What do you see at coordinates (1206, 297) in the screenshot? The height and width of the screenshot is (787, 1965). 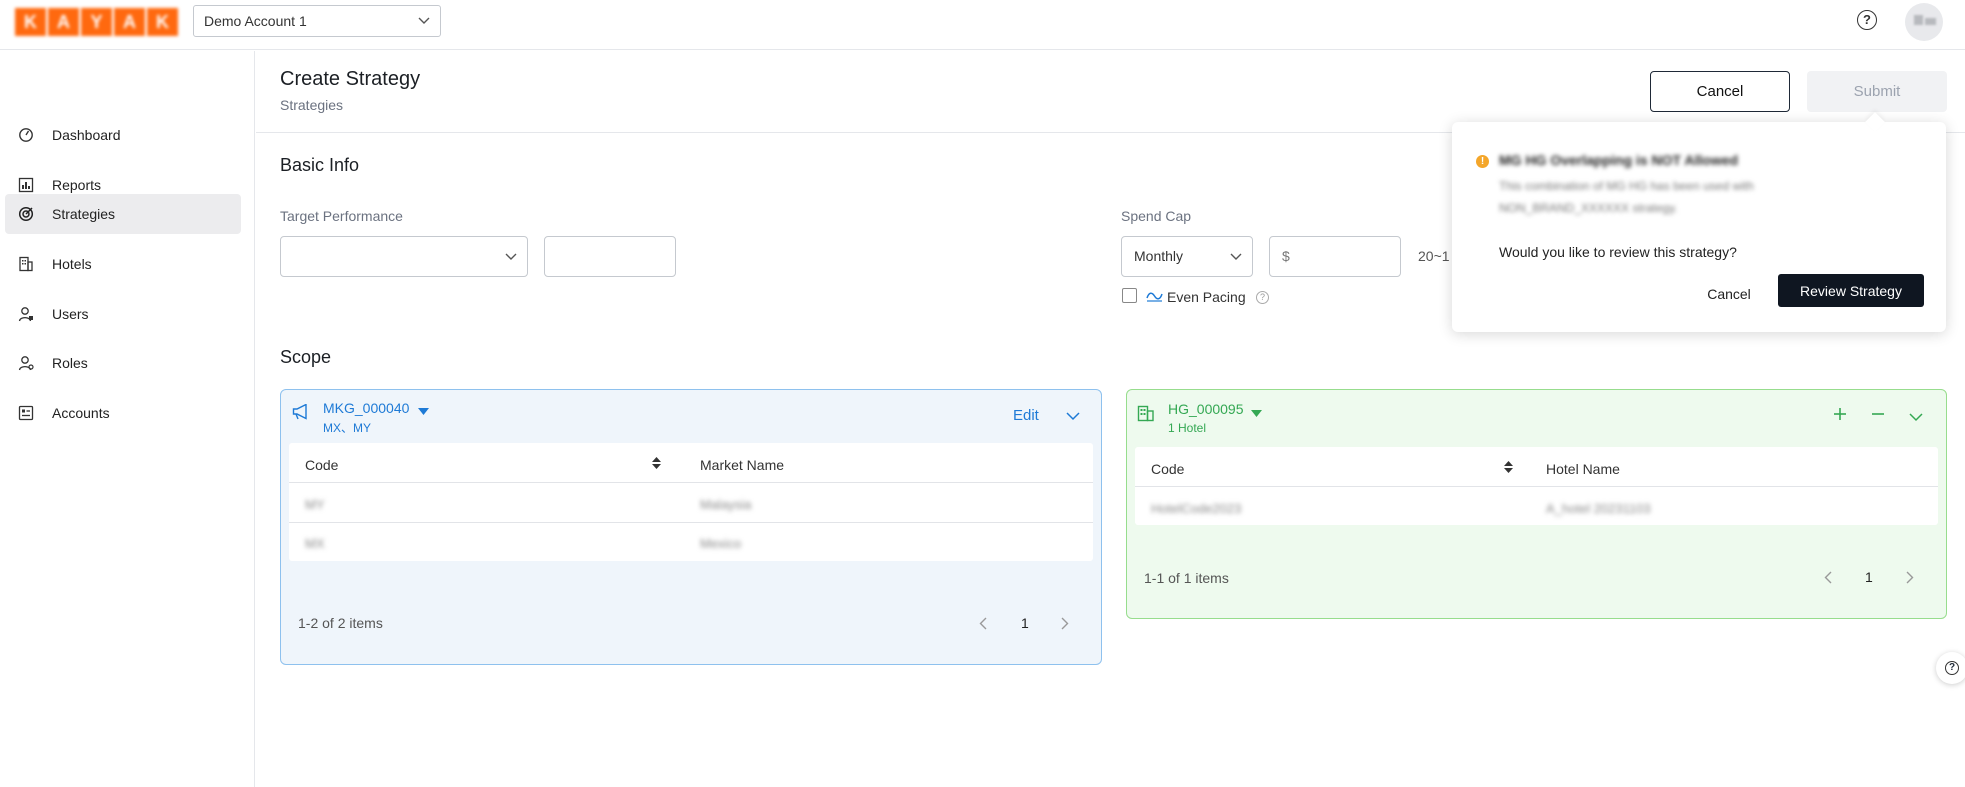 I see `even-pacing-label: Even Pacing` at bounding box center [1206, 297].